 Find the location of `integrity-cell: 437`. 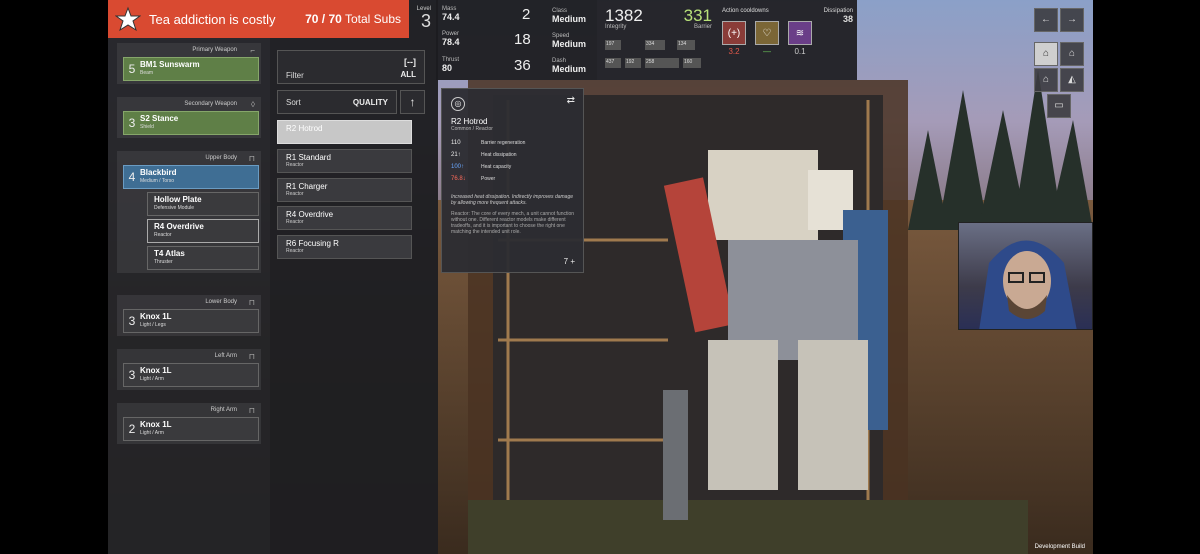

integrity-cell: 437 is located at coordinates (613, 63).